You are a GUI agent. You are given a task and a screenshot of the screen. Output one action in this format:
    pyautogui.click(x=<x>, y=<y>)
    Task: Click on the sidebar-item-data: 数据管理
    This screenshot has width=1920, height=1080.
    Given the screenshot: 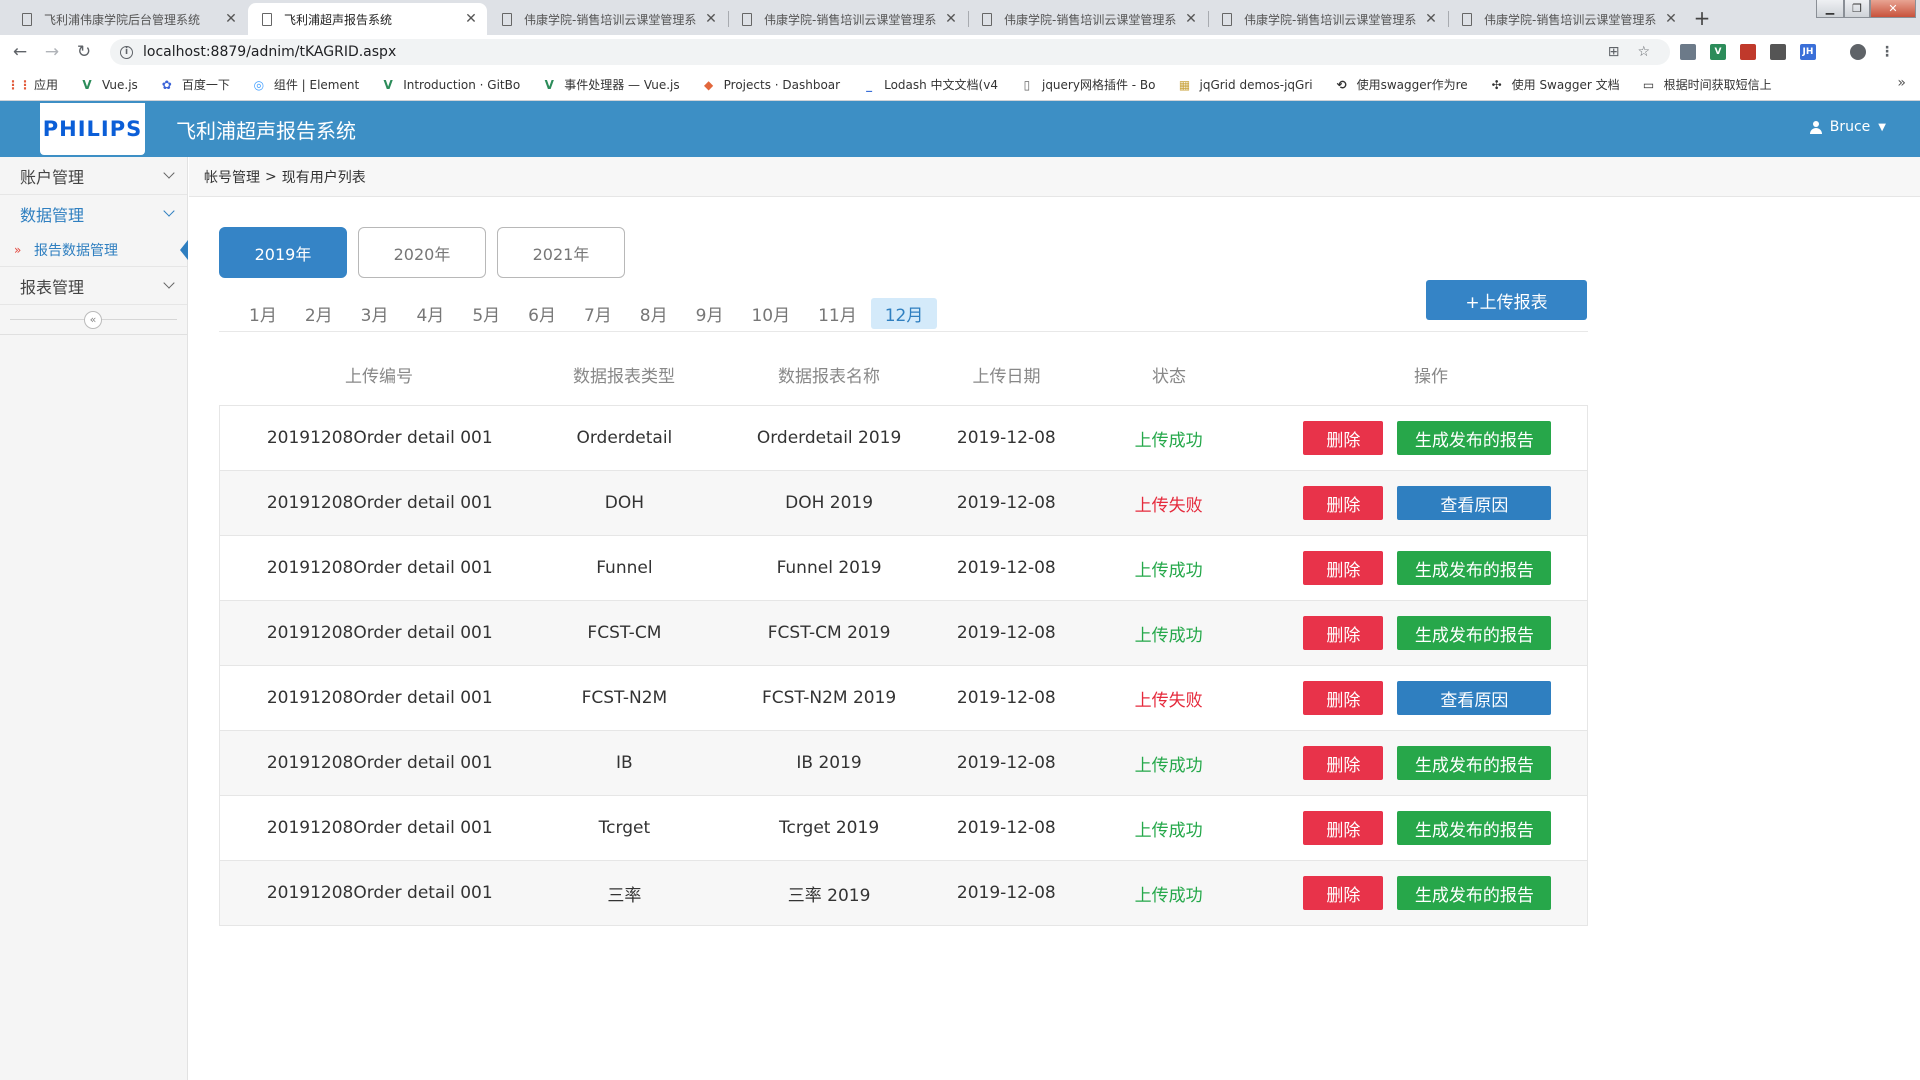 What is the action you would take?
    pyautogui.click(x=93, y=214)
    